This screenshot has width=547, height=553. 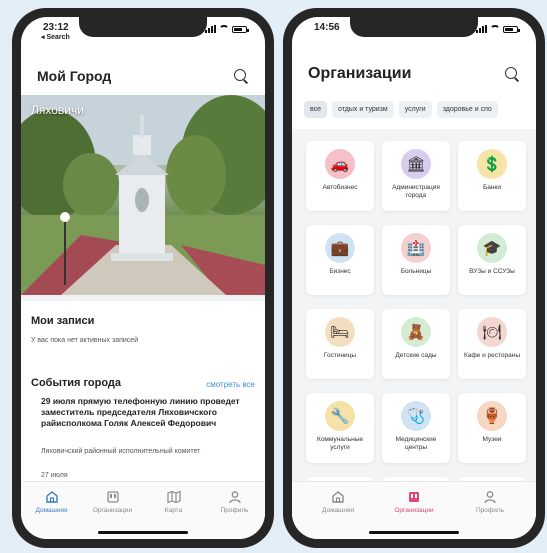 I want to click on app-header: Организации, so click(x=414, y=74).